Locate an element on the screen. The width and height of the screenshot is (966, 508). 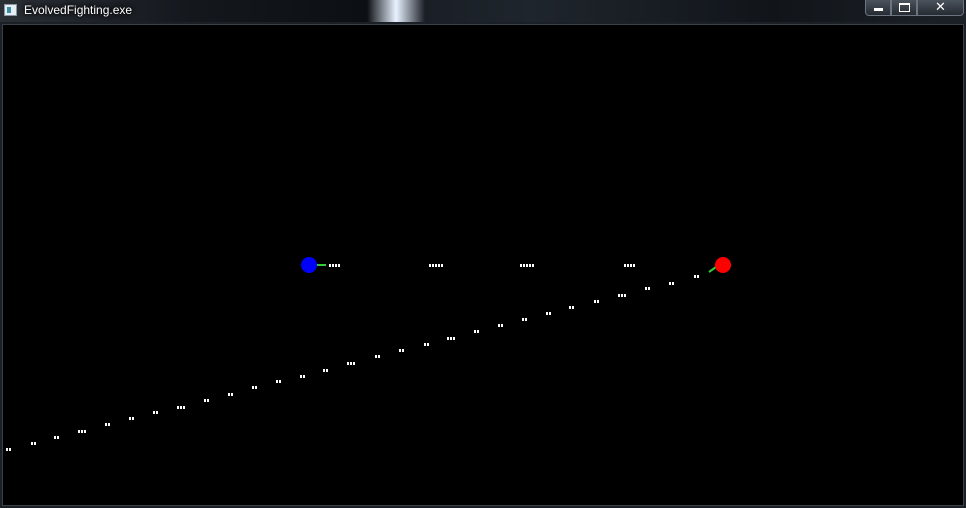
window-controls: ✕ is located at coordinates (914, 9).